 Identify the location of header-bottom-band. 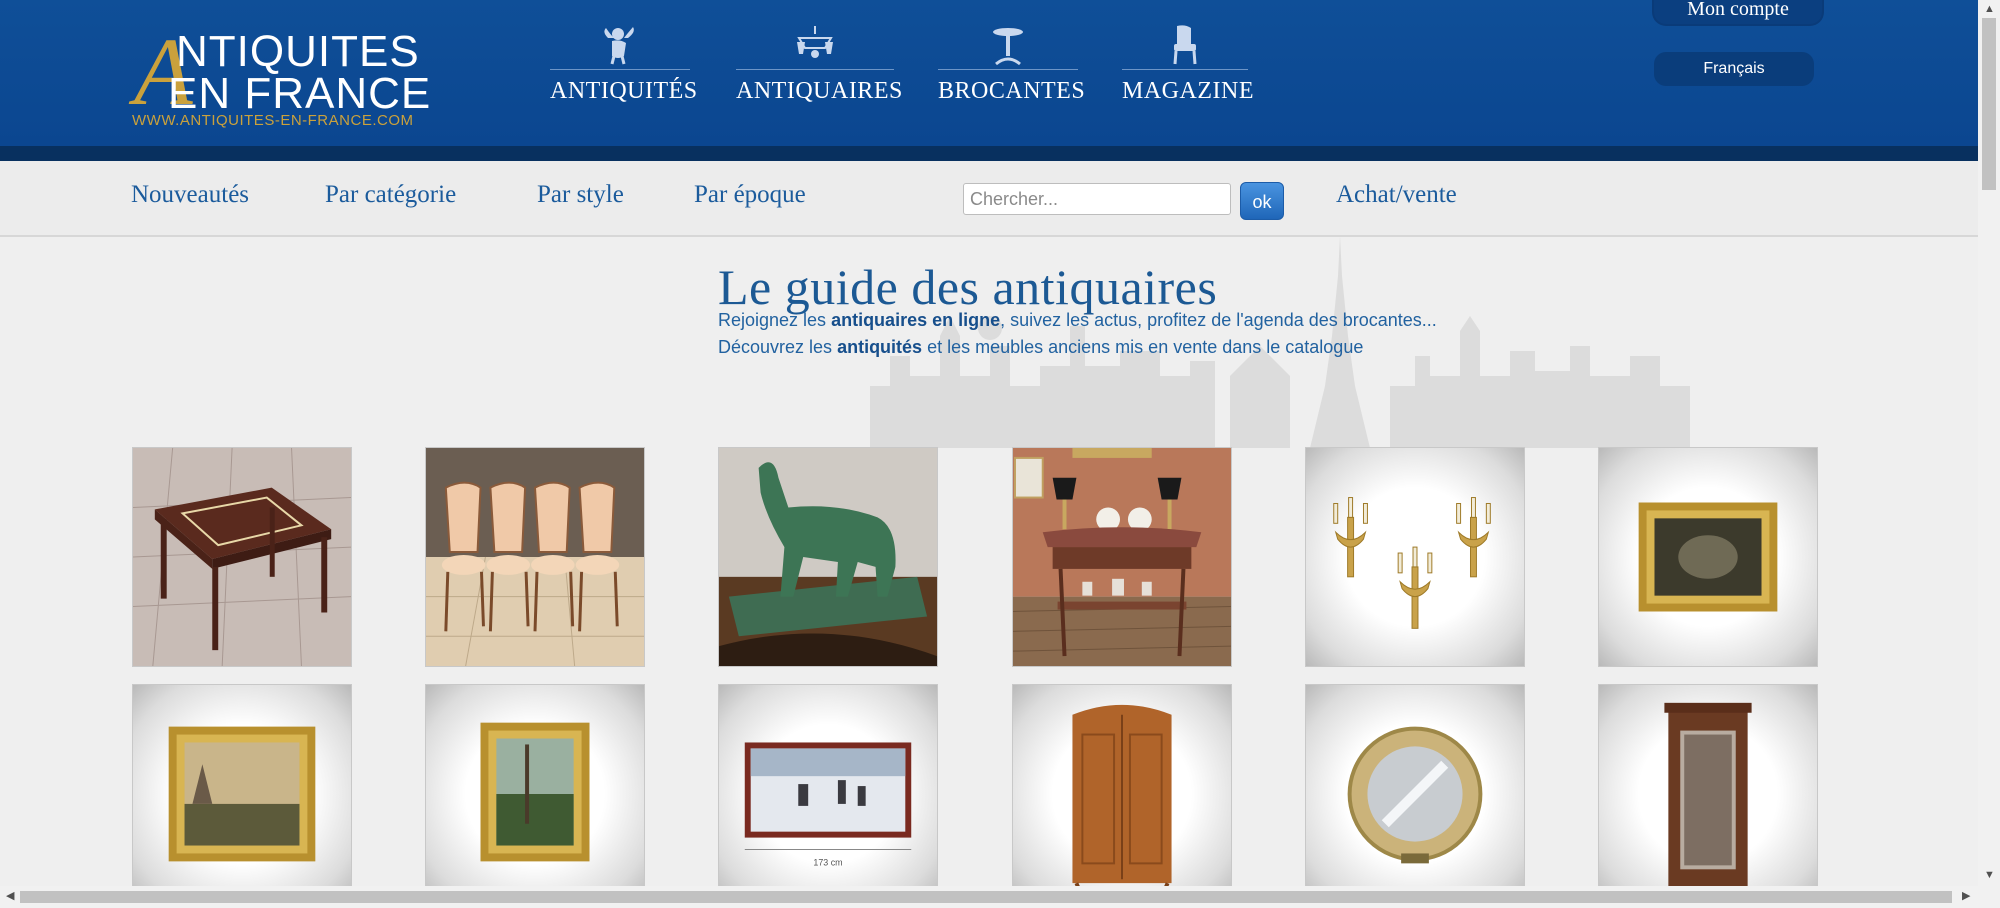
(989, 153).